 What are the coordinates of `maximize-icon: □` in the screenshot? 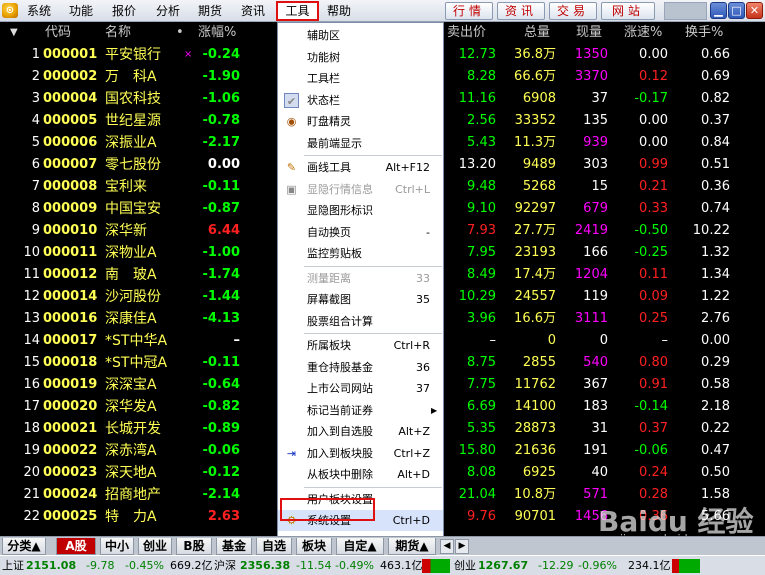 It's located at (736, 10).